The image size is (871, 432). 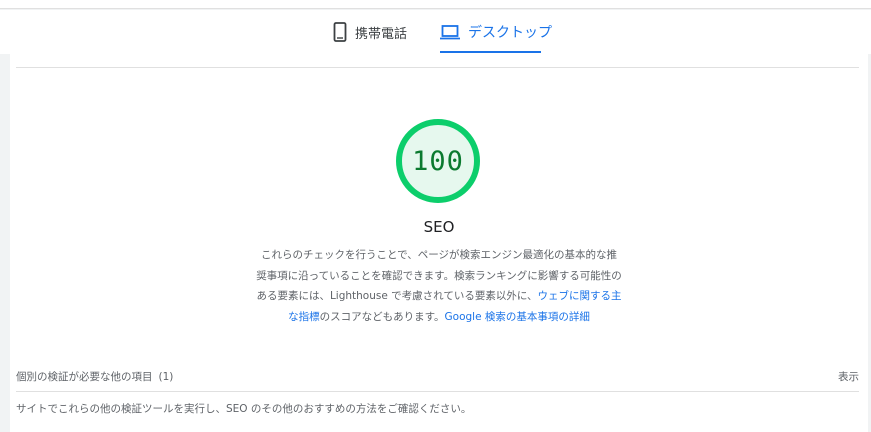 What do you see at coordinates (437, 391) in the screenshot?
I see `manual-audits-divider` at bounding box center [437, 391].